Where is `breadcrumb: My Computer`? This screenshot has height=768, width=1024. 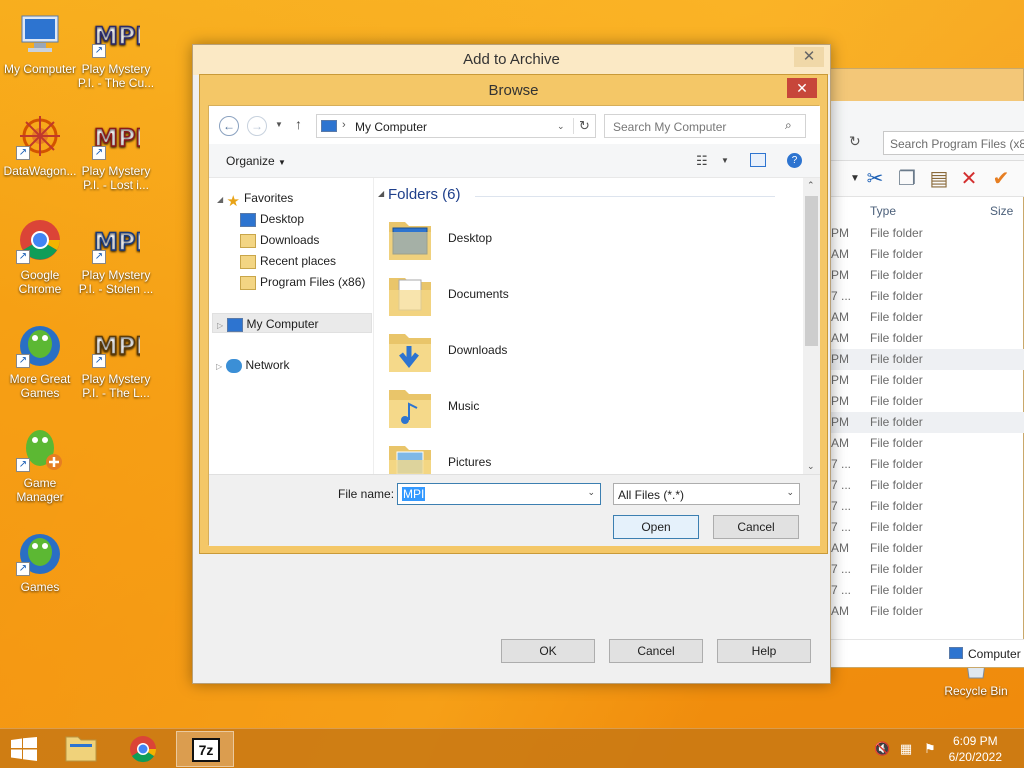 breadcrumb: My Computer is located at coordinates (391, 127).